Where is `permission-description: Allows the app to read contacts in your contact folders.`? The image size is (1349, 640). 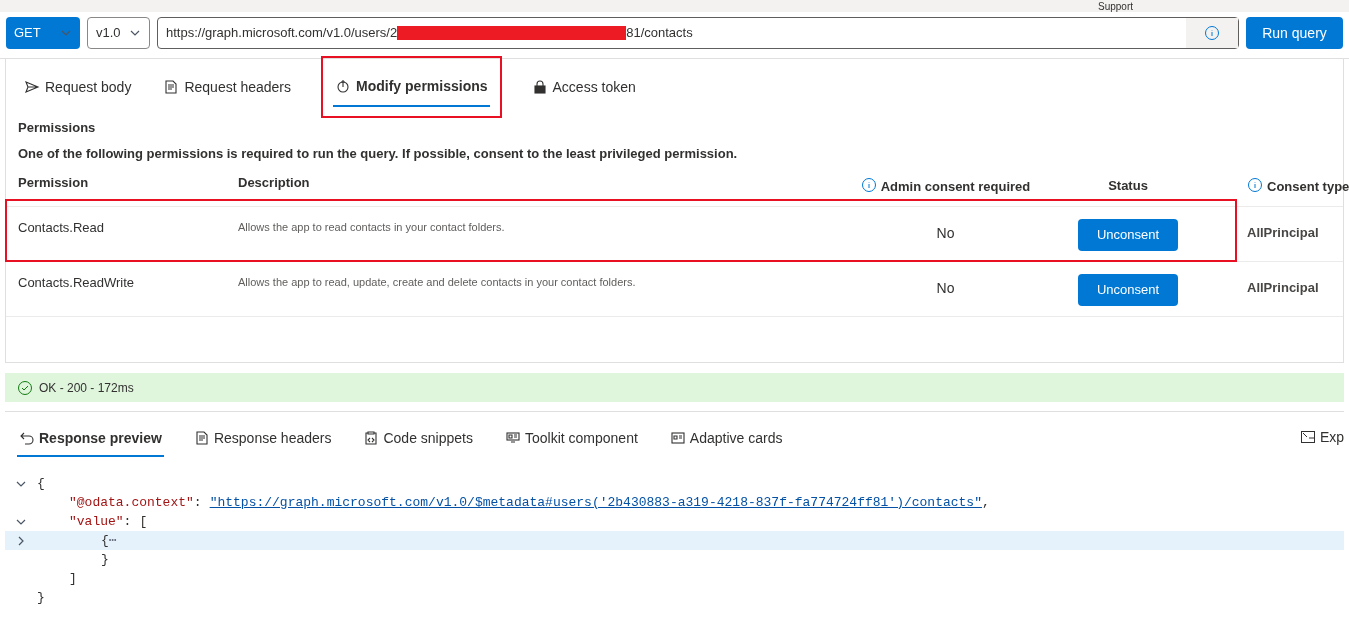
permission-description: Allows the app to read contacts in your contact folders. is located at coordinates (372, 227).